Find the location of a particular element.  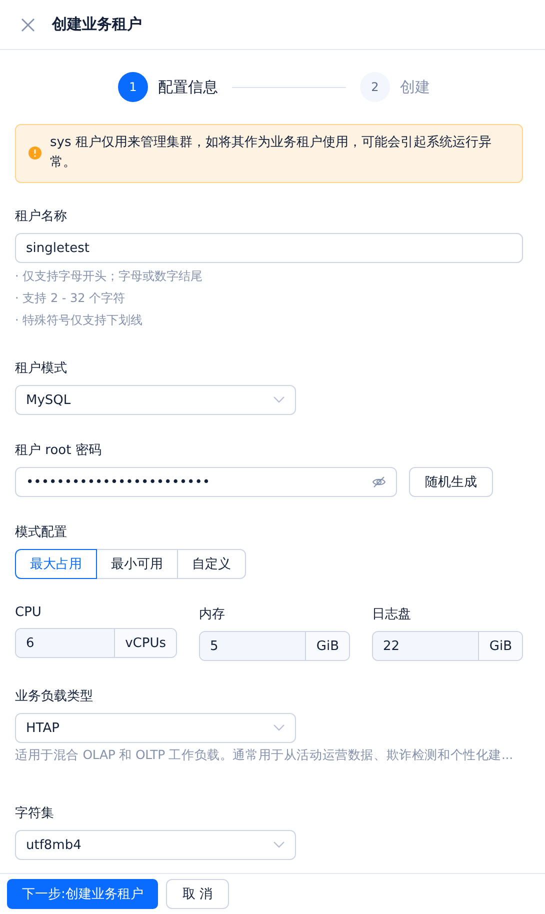

resource-field: 6 vCPUs is located at coordinates (96, 643).